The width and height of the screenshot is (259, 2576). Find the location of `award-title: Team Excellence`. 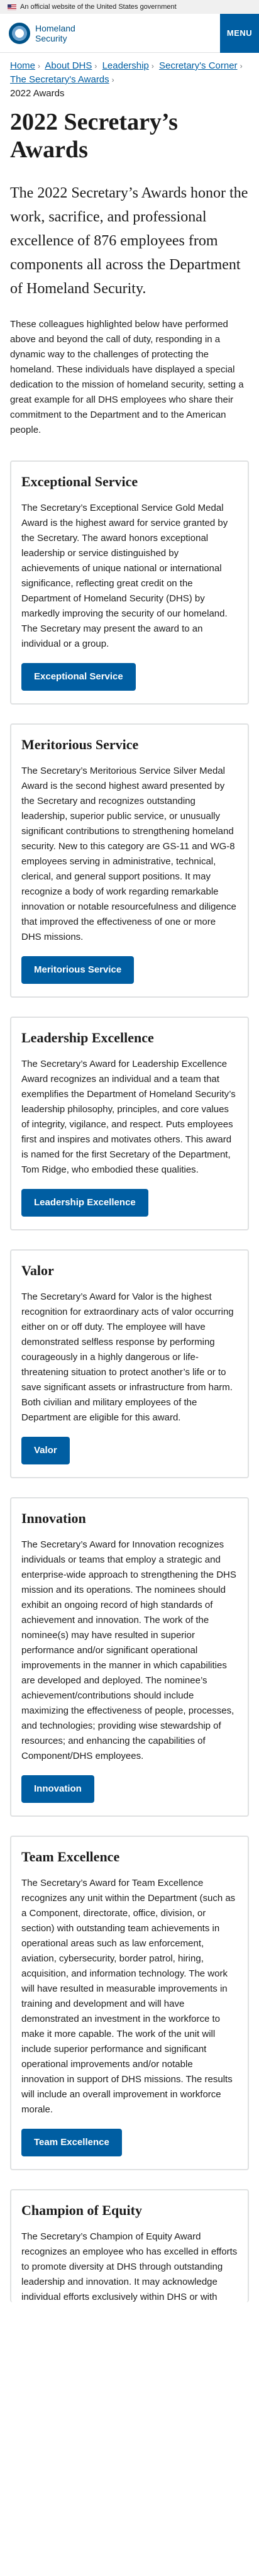

award-title: Team Excellence is located at coordinates (70, 1857).